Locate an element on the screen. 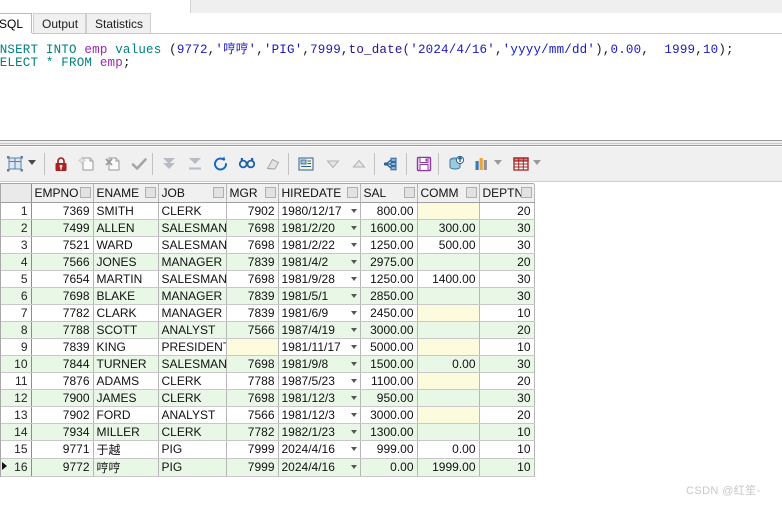 Image resolution: width=782 pixels, height=507 pixels. cell-empno: 9771 is located at coordinates (62, 449).